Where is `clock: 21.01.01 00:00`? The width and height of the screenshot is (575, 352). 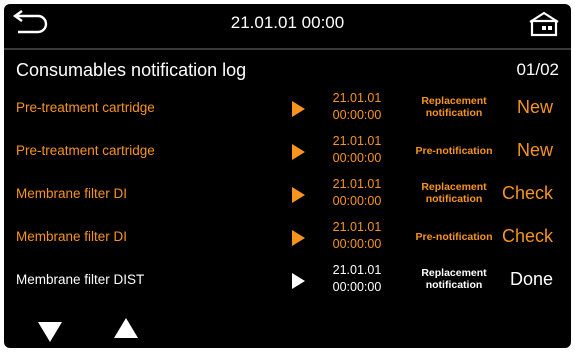 clock: 21.01.01 00:00 is located at coordinates (287, 22).